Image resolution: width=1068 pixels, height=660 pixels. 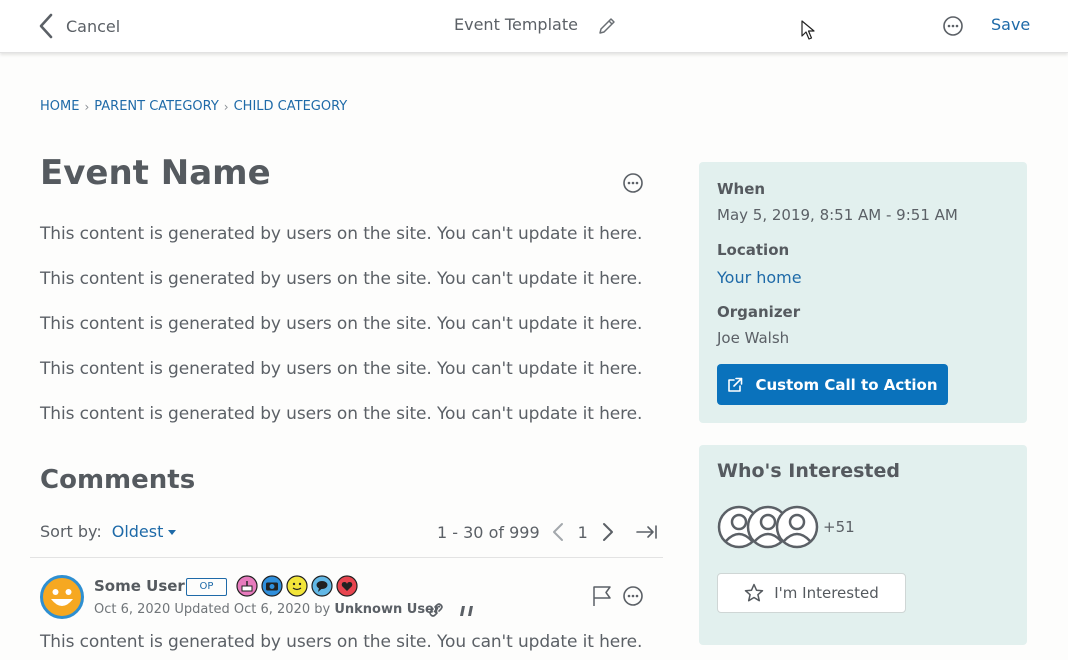 I want to click on user-badges, so click(x=297, y=586).